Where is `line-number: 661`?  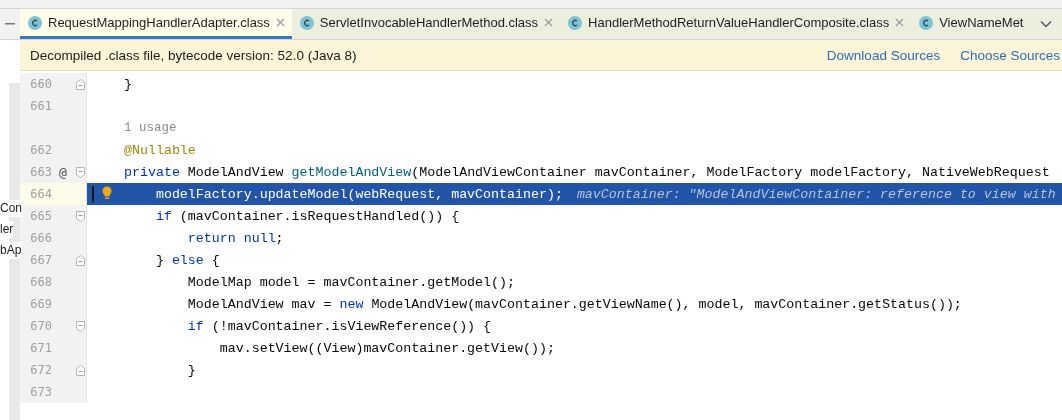
line-number: 661 is located at coordinates (40, 106).